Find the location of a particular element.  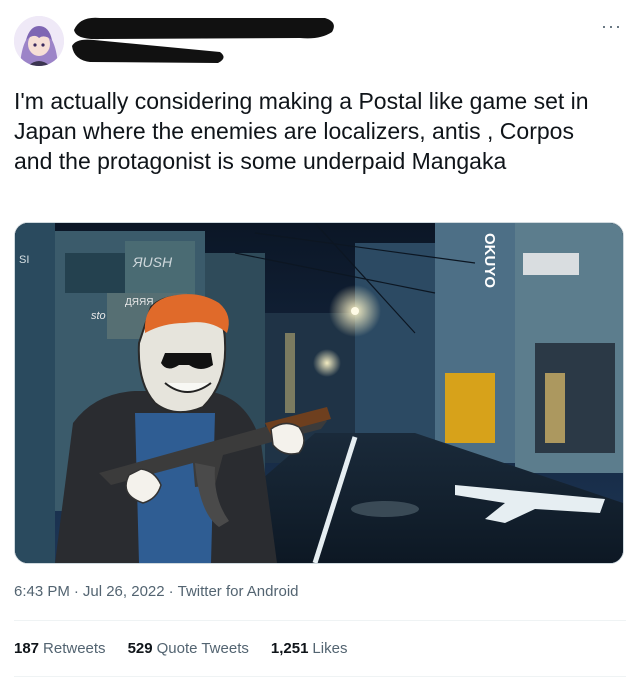

retweets-stat: 187 Retweets is located at coordinates (60, 648).